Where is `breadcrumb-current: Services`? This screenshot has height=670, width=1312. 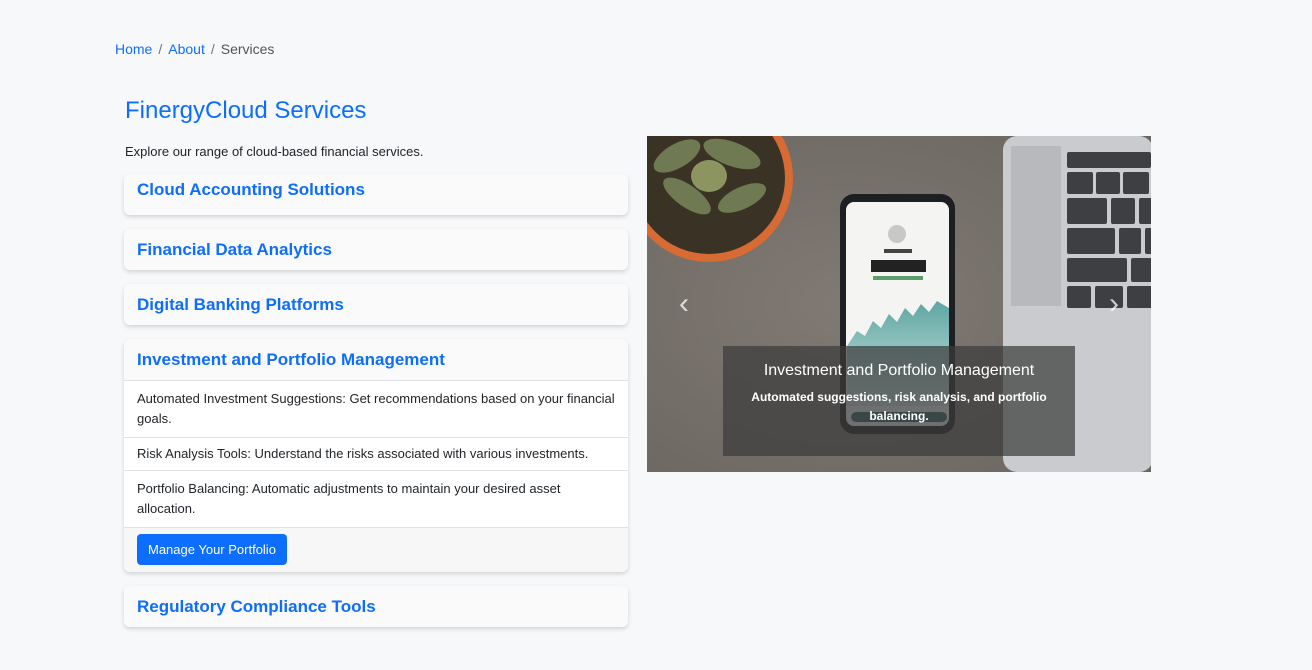
breadcrumb-current: Services is located at coordinates (247, 49).